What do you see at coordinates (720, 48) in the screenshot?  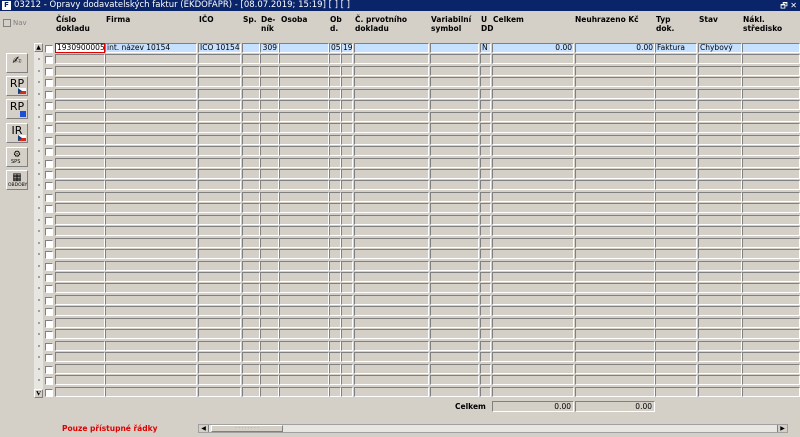 I see `cell-stav: Chybový` at bounding box center [720, 48].